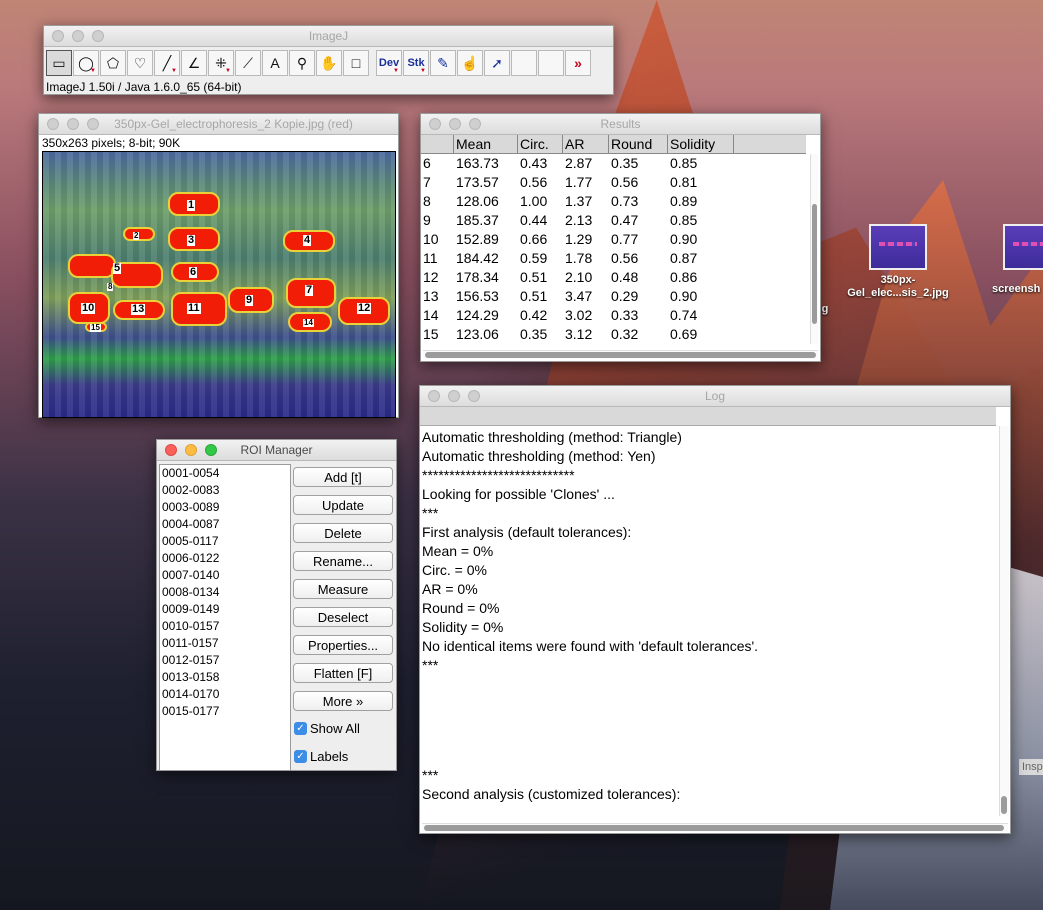 This screenshot has height=910, width=1043. Describe the element at coordinates (416, 63) in the screenshot. I see `stk-menu-button: Stk ▼` at that location.